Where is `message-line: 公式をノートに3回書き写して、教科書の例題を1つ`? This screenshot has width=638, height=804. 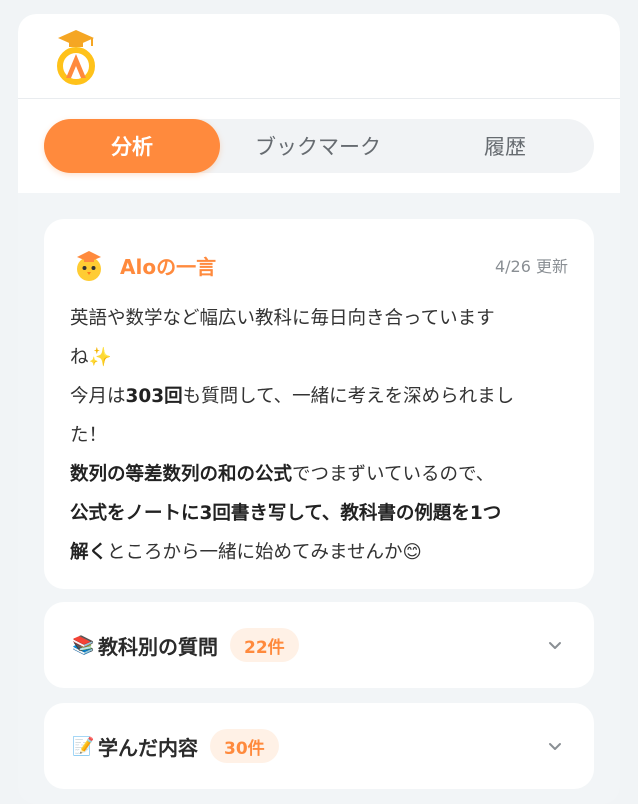
message-line: 公式をノートに3回書き写して、教科書の例題を1つ is located at coordinates (320, 513).